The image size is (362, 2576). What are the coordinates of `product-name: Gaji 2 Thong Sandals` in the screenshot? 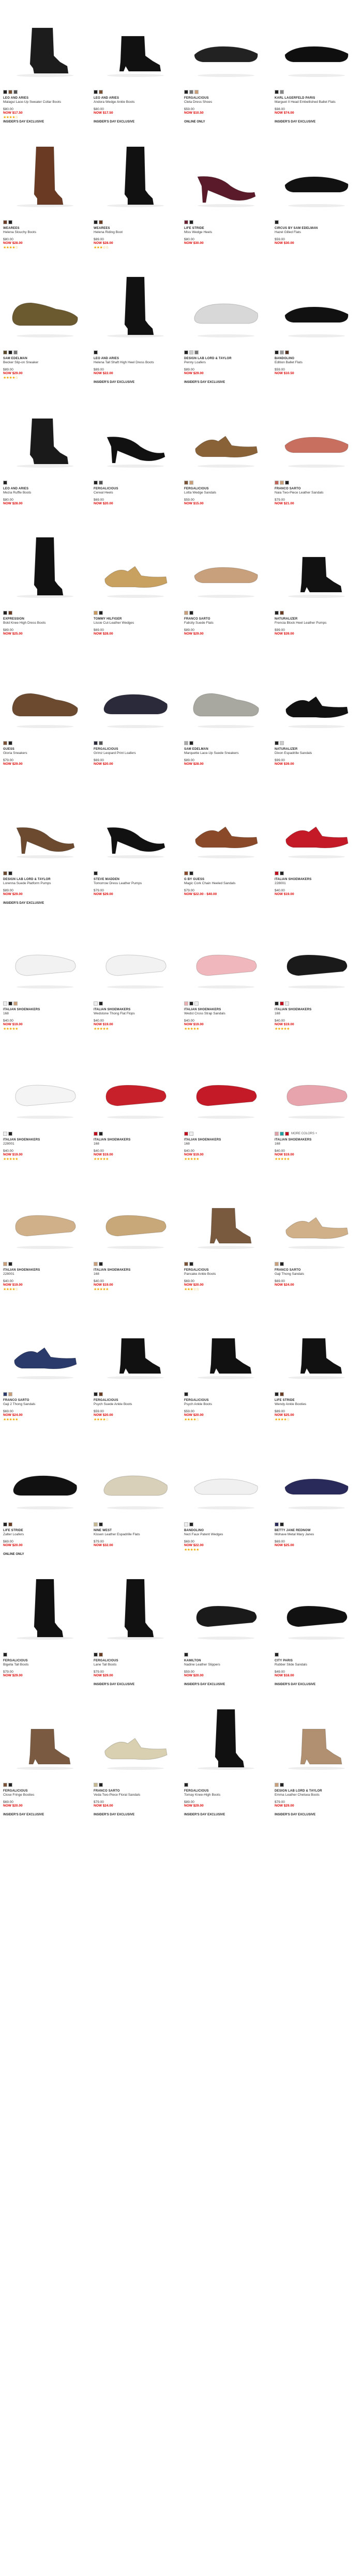 It's located at (45, 1405).